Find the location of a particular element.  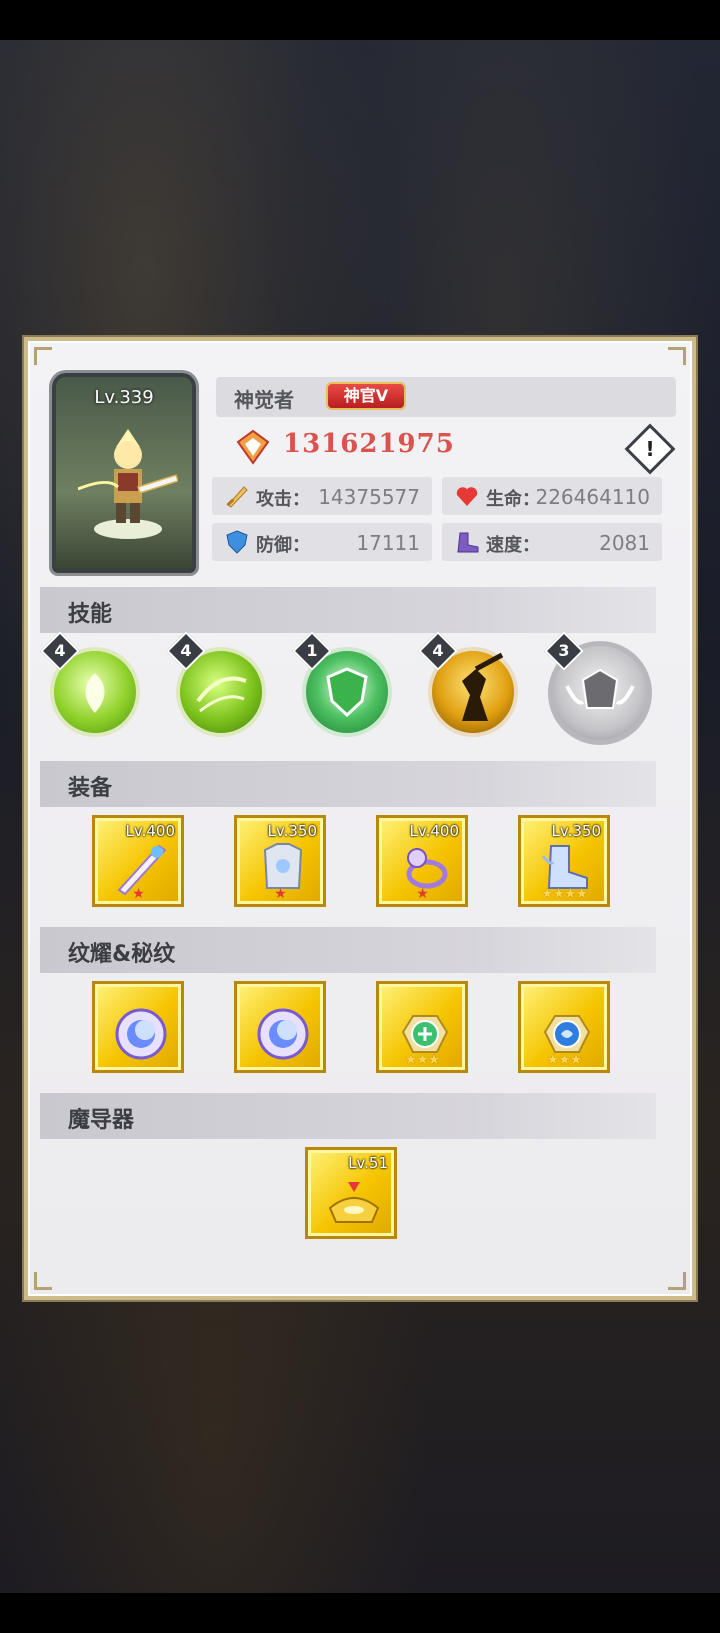

stat-hp: 生命： 226464110 is located at coordinates (552, 496).